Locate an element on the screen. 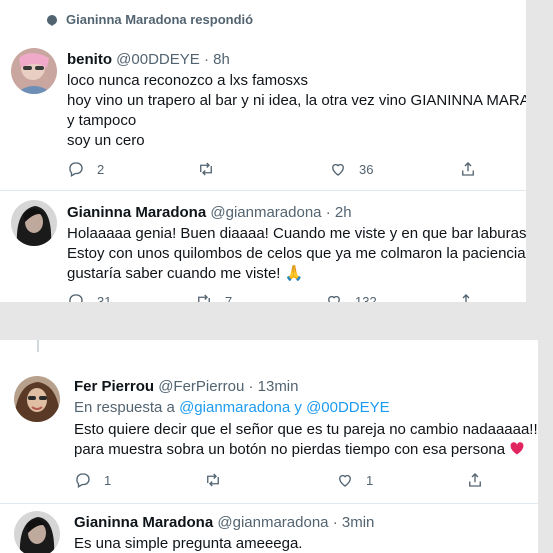  tweet-actions: 2 36 is located at coordinates (277, 170).